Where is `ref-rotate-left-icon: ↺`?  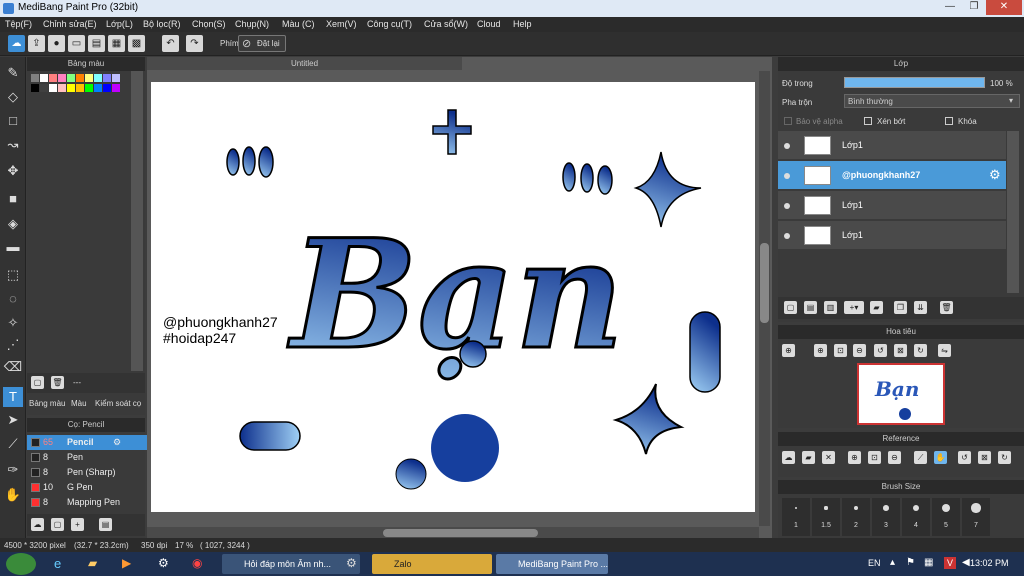 ref-rotate-left-icon: ↺ is located at coordinates (964, 457).